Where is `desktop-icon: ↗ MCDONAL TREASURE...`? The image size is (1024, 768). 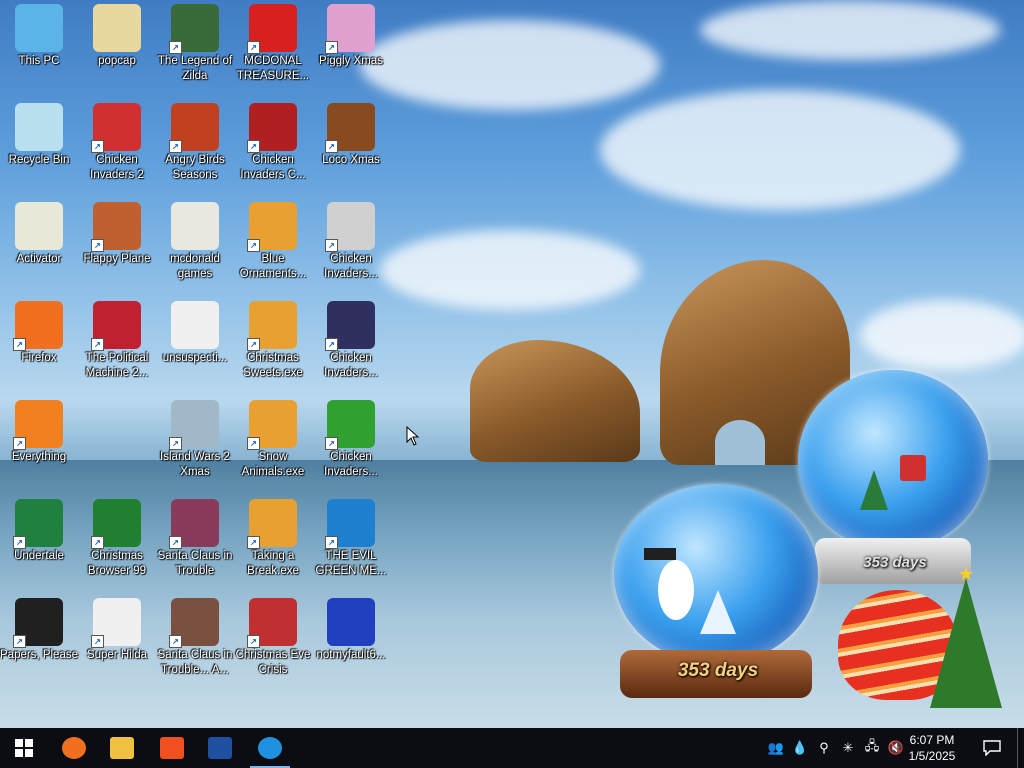
desktop-icon: ↗ MCDONAL TREASURE... is located at coordinates (273, 44).